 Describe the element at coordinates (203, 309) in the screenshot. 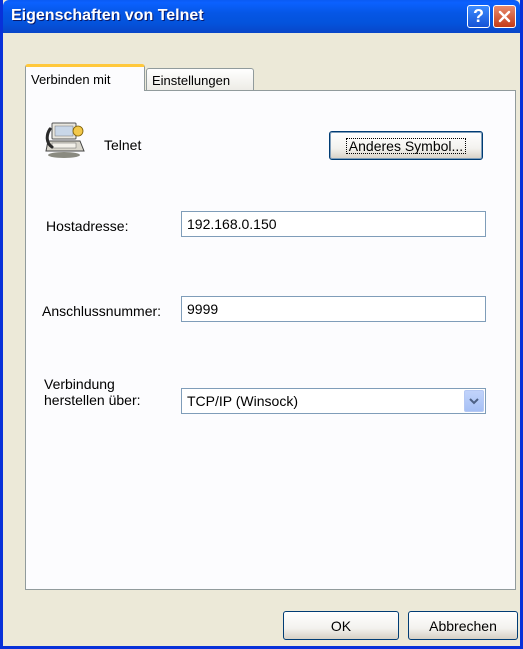

I see `port-number-value: 9999` at that location.